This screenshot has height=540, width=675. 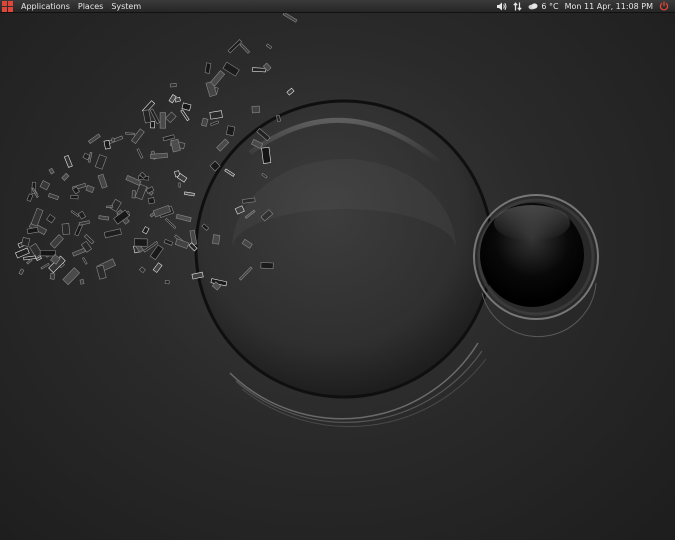 I want to click on clock: Mon 11 Apr, 11:08 PM, so click(x=609, y=6).